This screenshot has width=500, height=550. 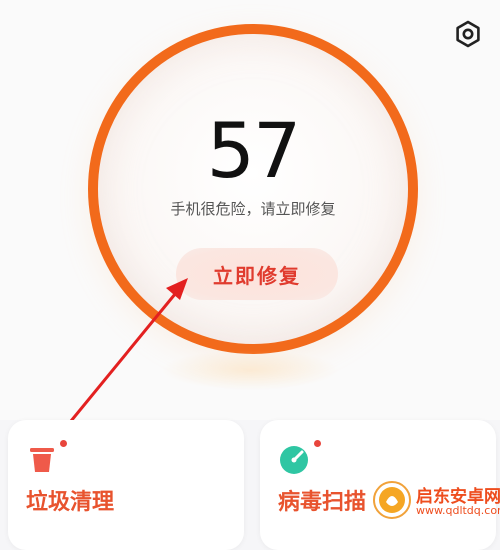 I want to click on virus-scan-icon, so click(x=294, y=460).